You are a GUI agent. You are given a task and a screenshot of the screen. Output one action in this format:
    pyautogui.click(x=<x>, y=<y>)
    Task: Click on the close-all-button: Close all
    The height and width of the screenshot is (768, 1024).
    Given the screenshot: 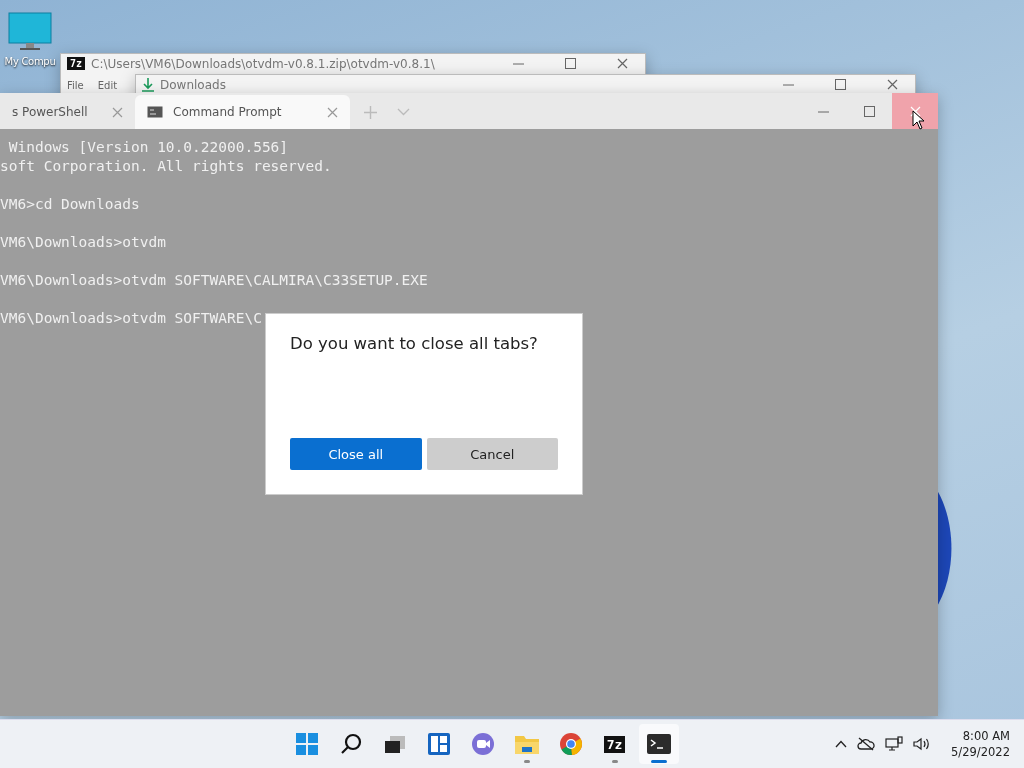 What is the action you would take?
    pyautogui.click(x=356, y=454)
    